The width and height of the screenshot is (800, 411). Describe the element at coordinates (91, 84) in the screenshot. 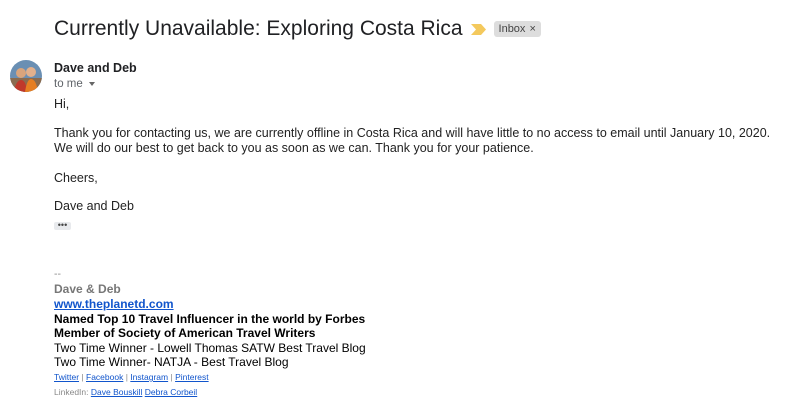

I see `details-dropdown-icon` at that location.